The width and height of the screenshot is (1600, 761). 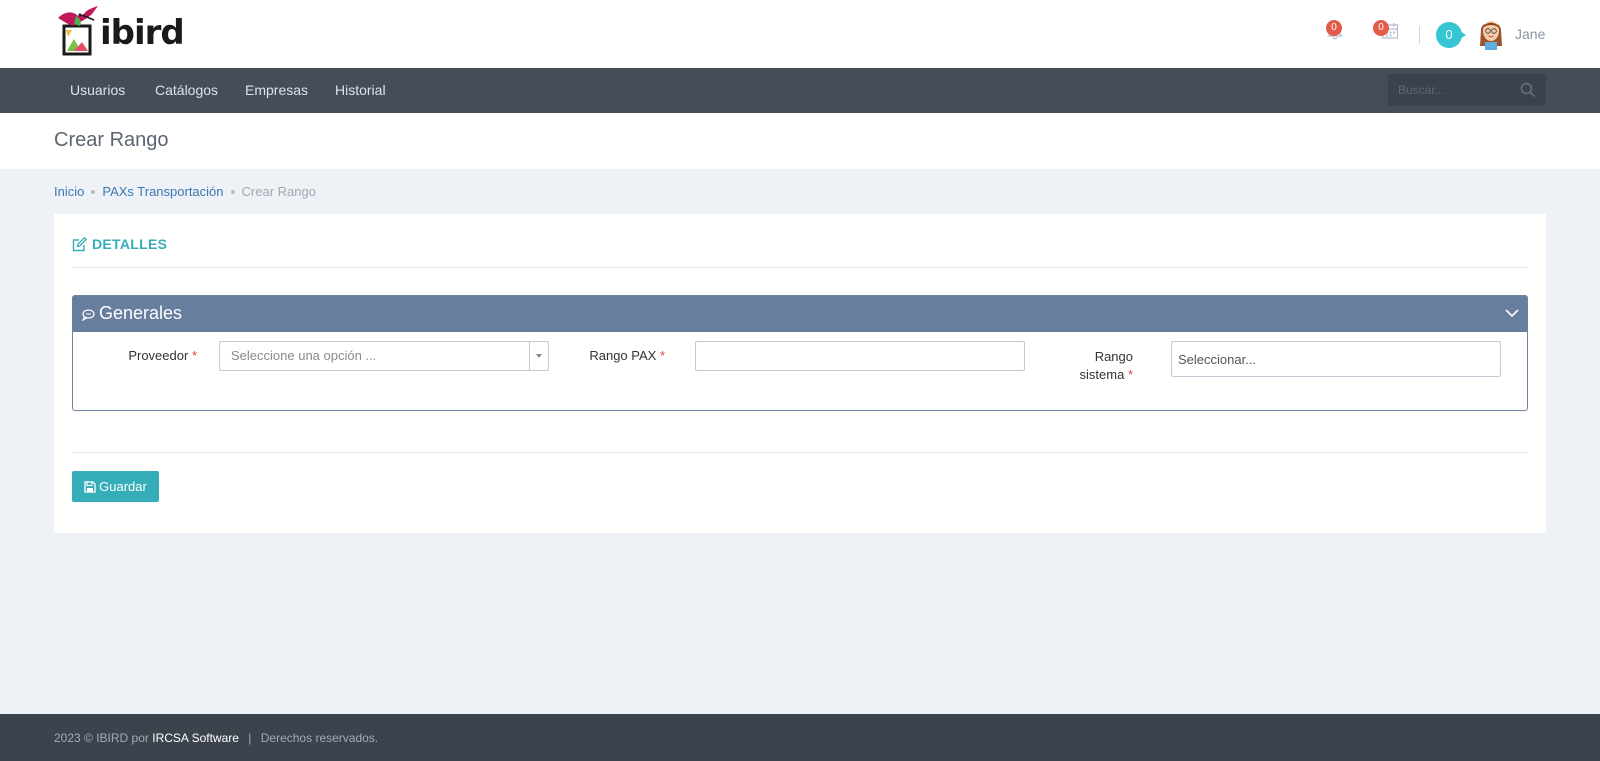 What do you see at coordinates (360, 90) in the screenshot?
I see `nav-item-historial: Historial` at bounding box center [360, 90].